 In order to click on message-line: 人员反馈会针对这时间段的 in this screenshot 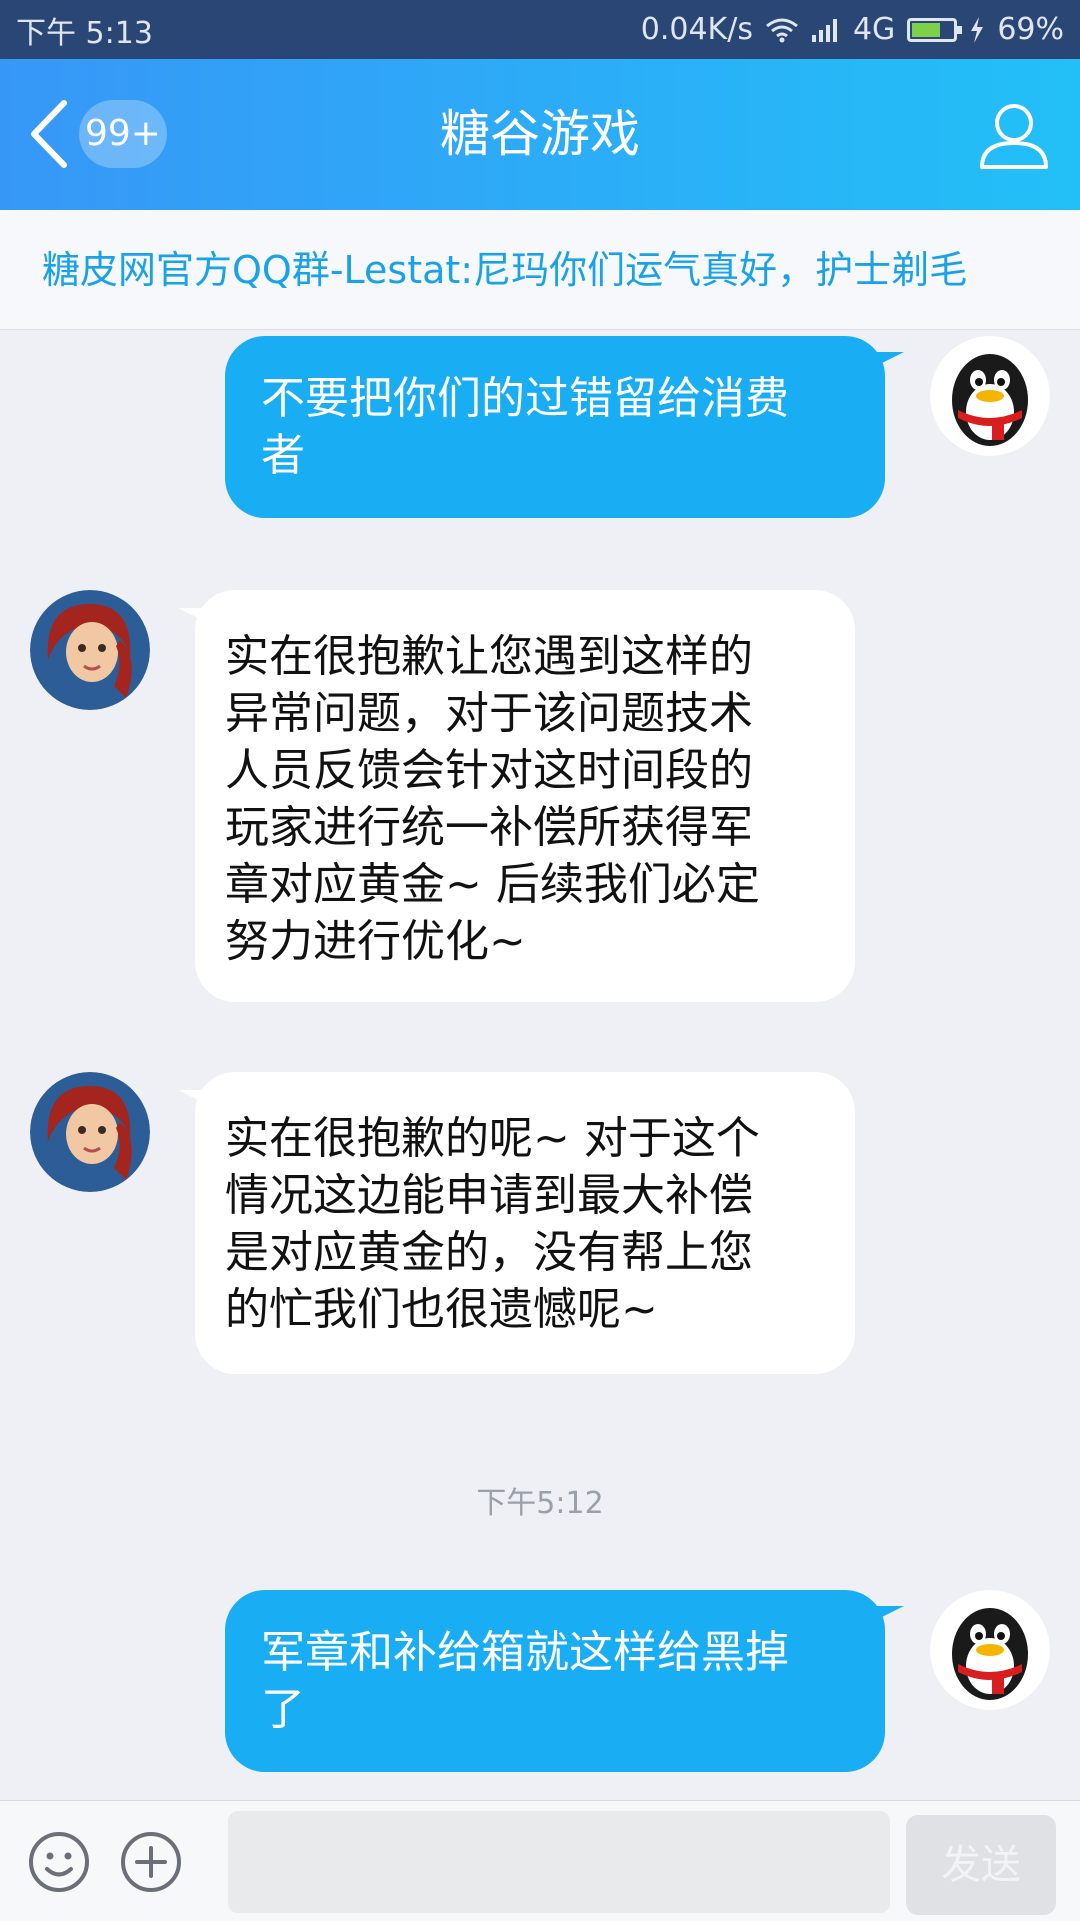, I will do `click(489, 770)`.